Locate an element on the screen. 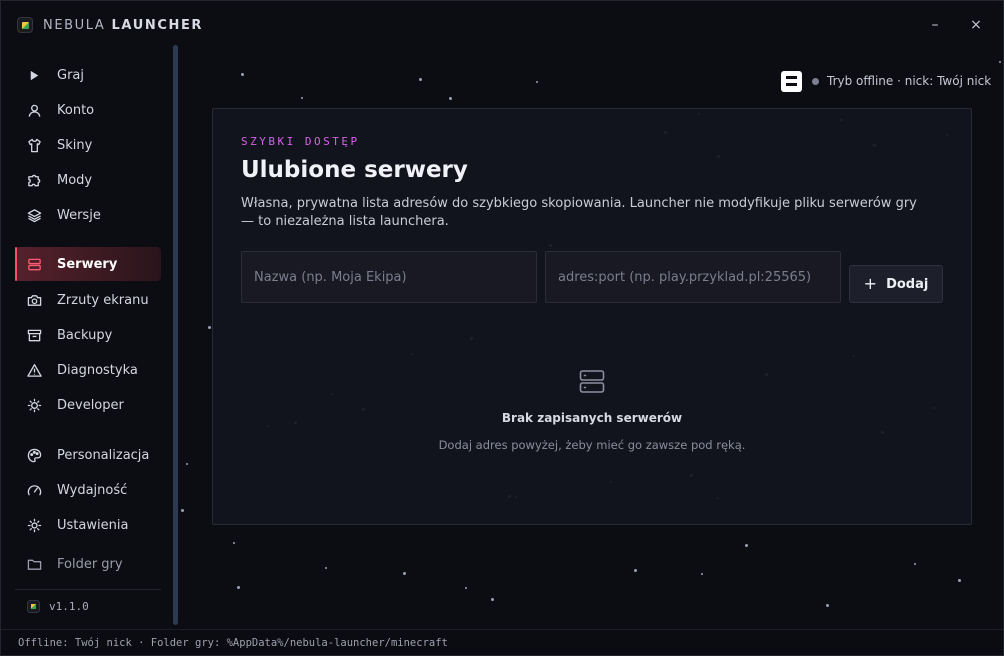  sidebar-item-label: Folder gry is located at coordinates (90, 564).